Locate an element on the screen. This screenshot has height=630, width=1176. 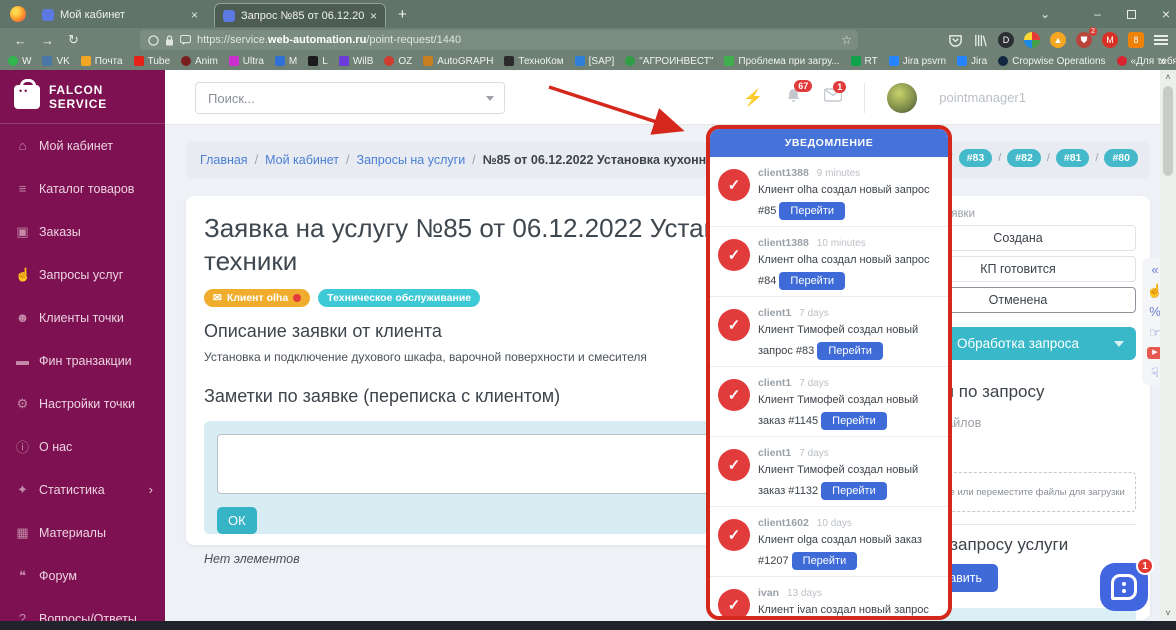
breadcrumb-link-home: Главная is located at coordinates (224, 160).